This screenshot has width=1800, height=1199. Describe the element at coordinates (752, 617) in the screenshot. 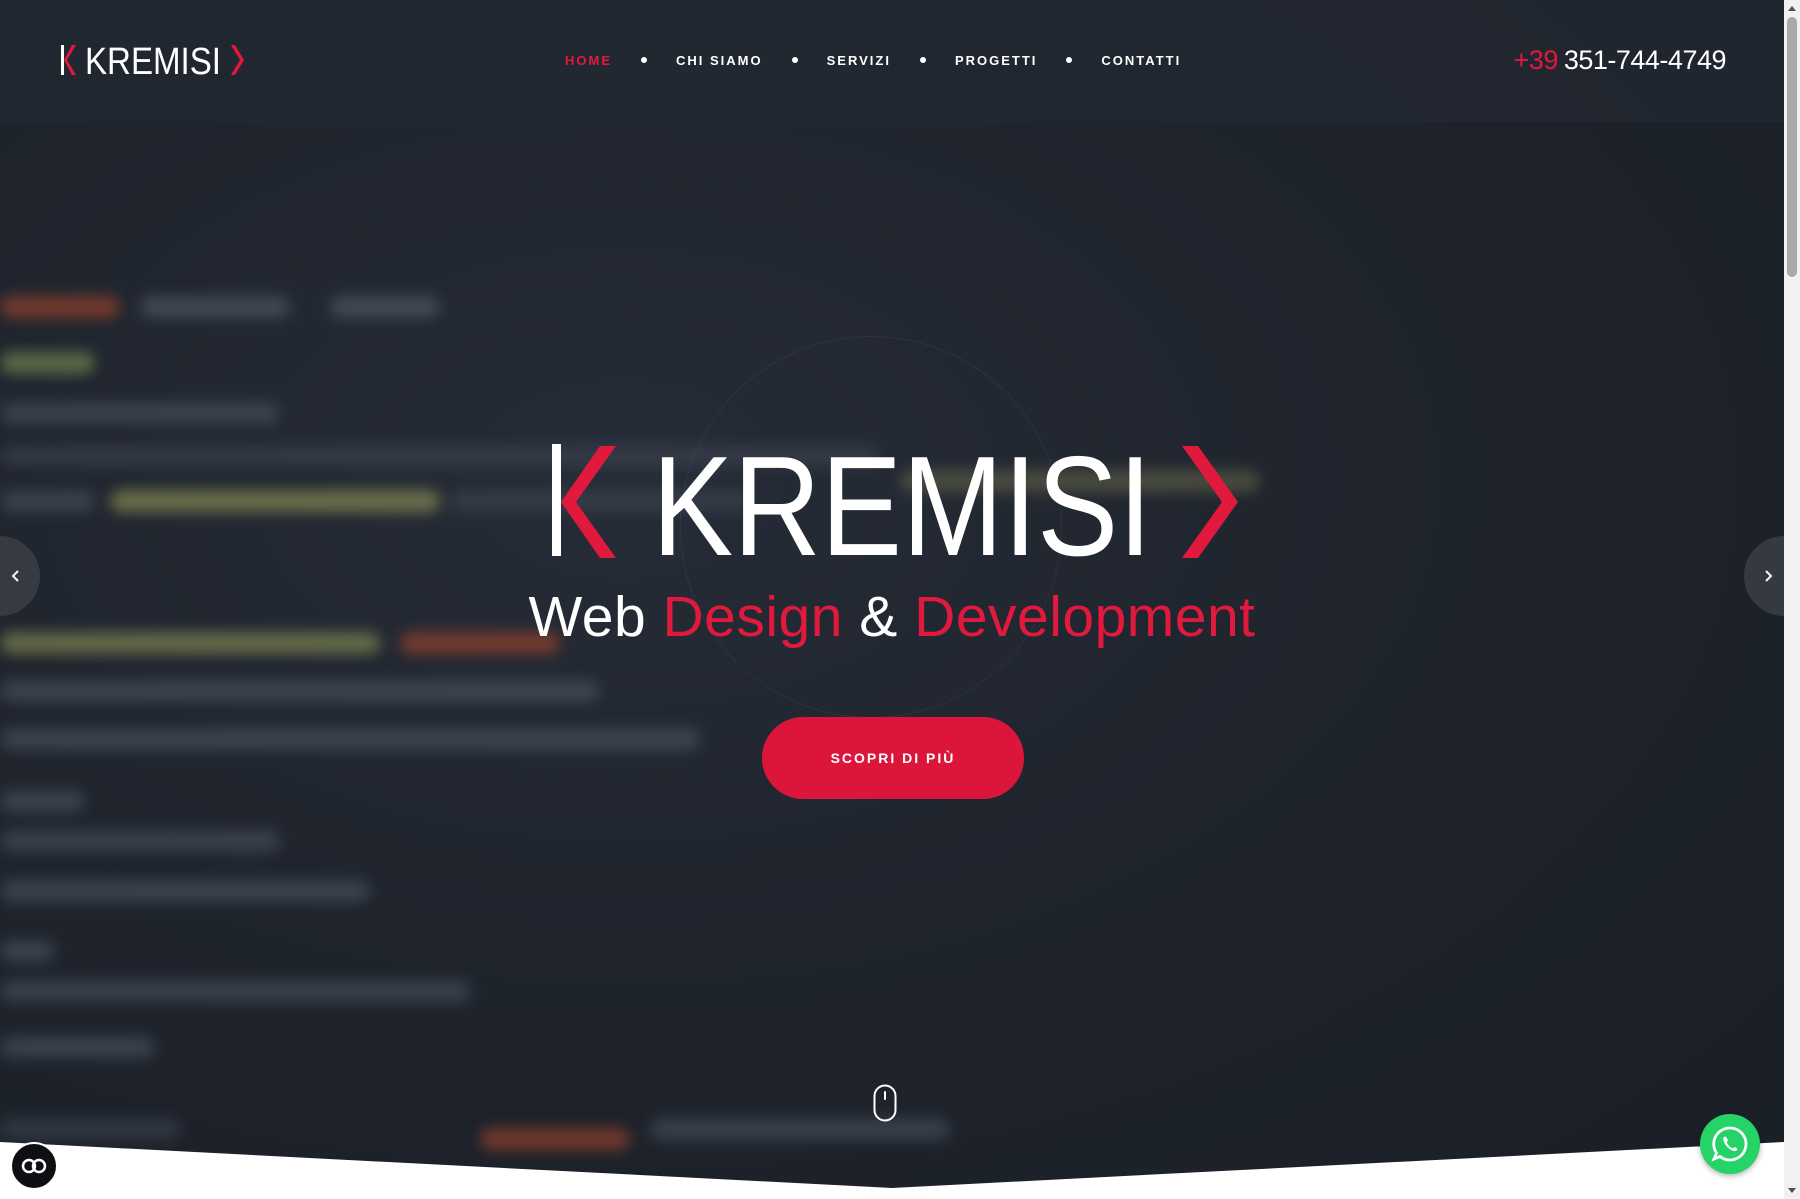

I see `tagline-design: Design` at that location.